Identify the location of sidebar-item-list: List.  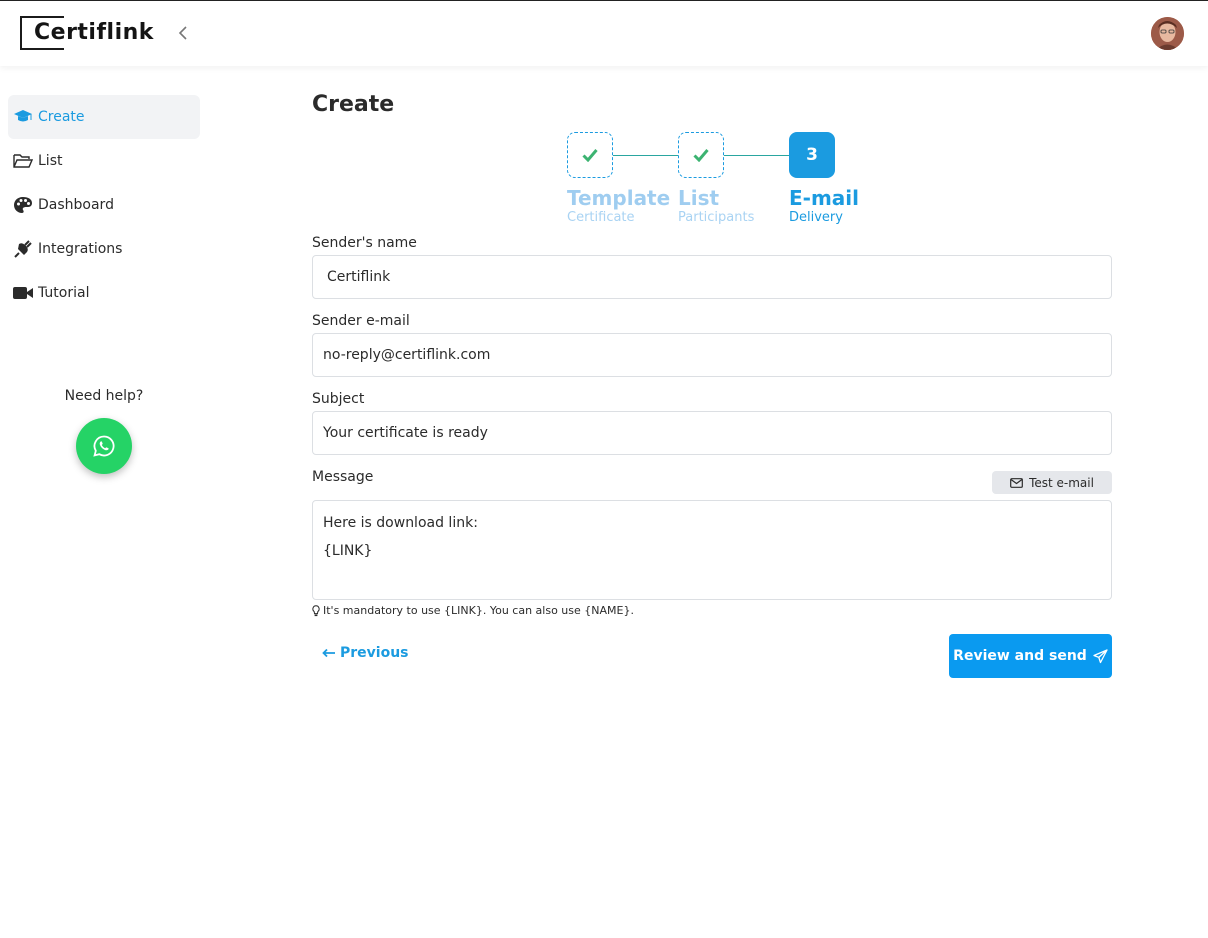
(104, 161).